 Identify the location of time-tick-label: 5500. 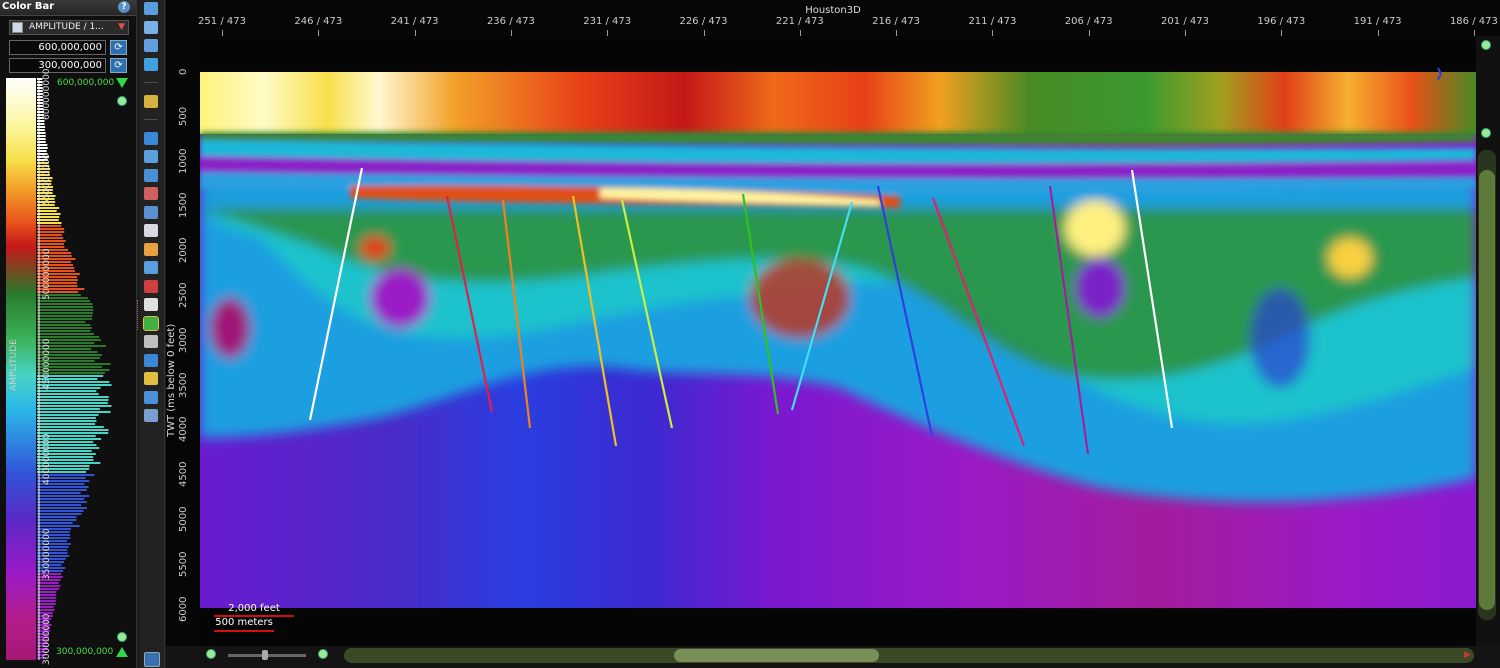
(183, 564).